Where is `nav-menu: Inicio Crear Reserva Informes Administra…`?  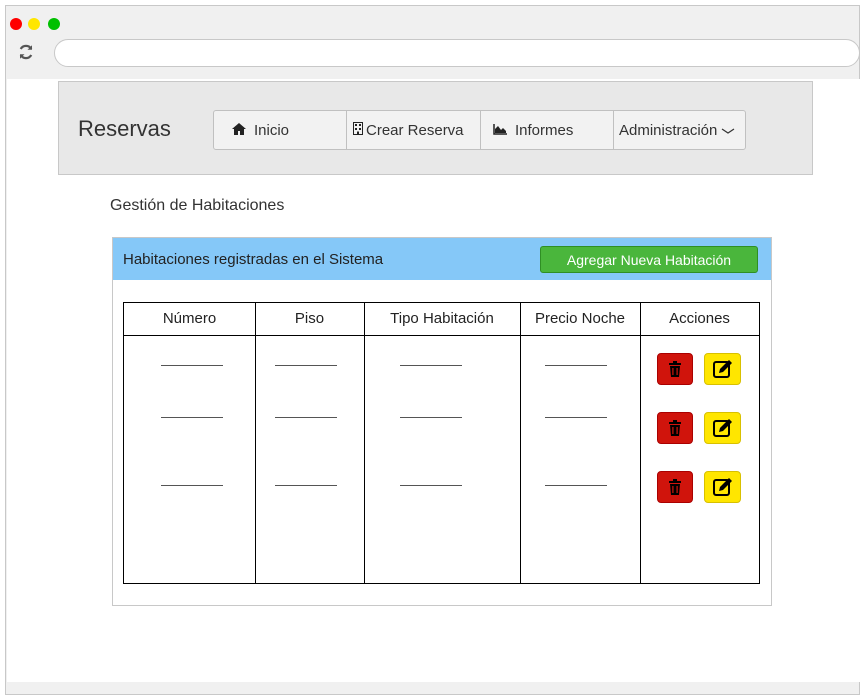 nav-menu: Inicio Crear Reserva Informes Administra… is located at coordinates (479, 130).